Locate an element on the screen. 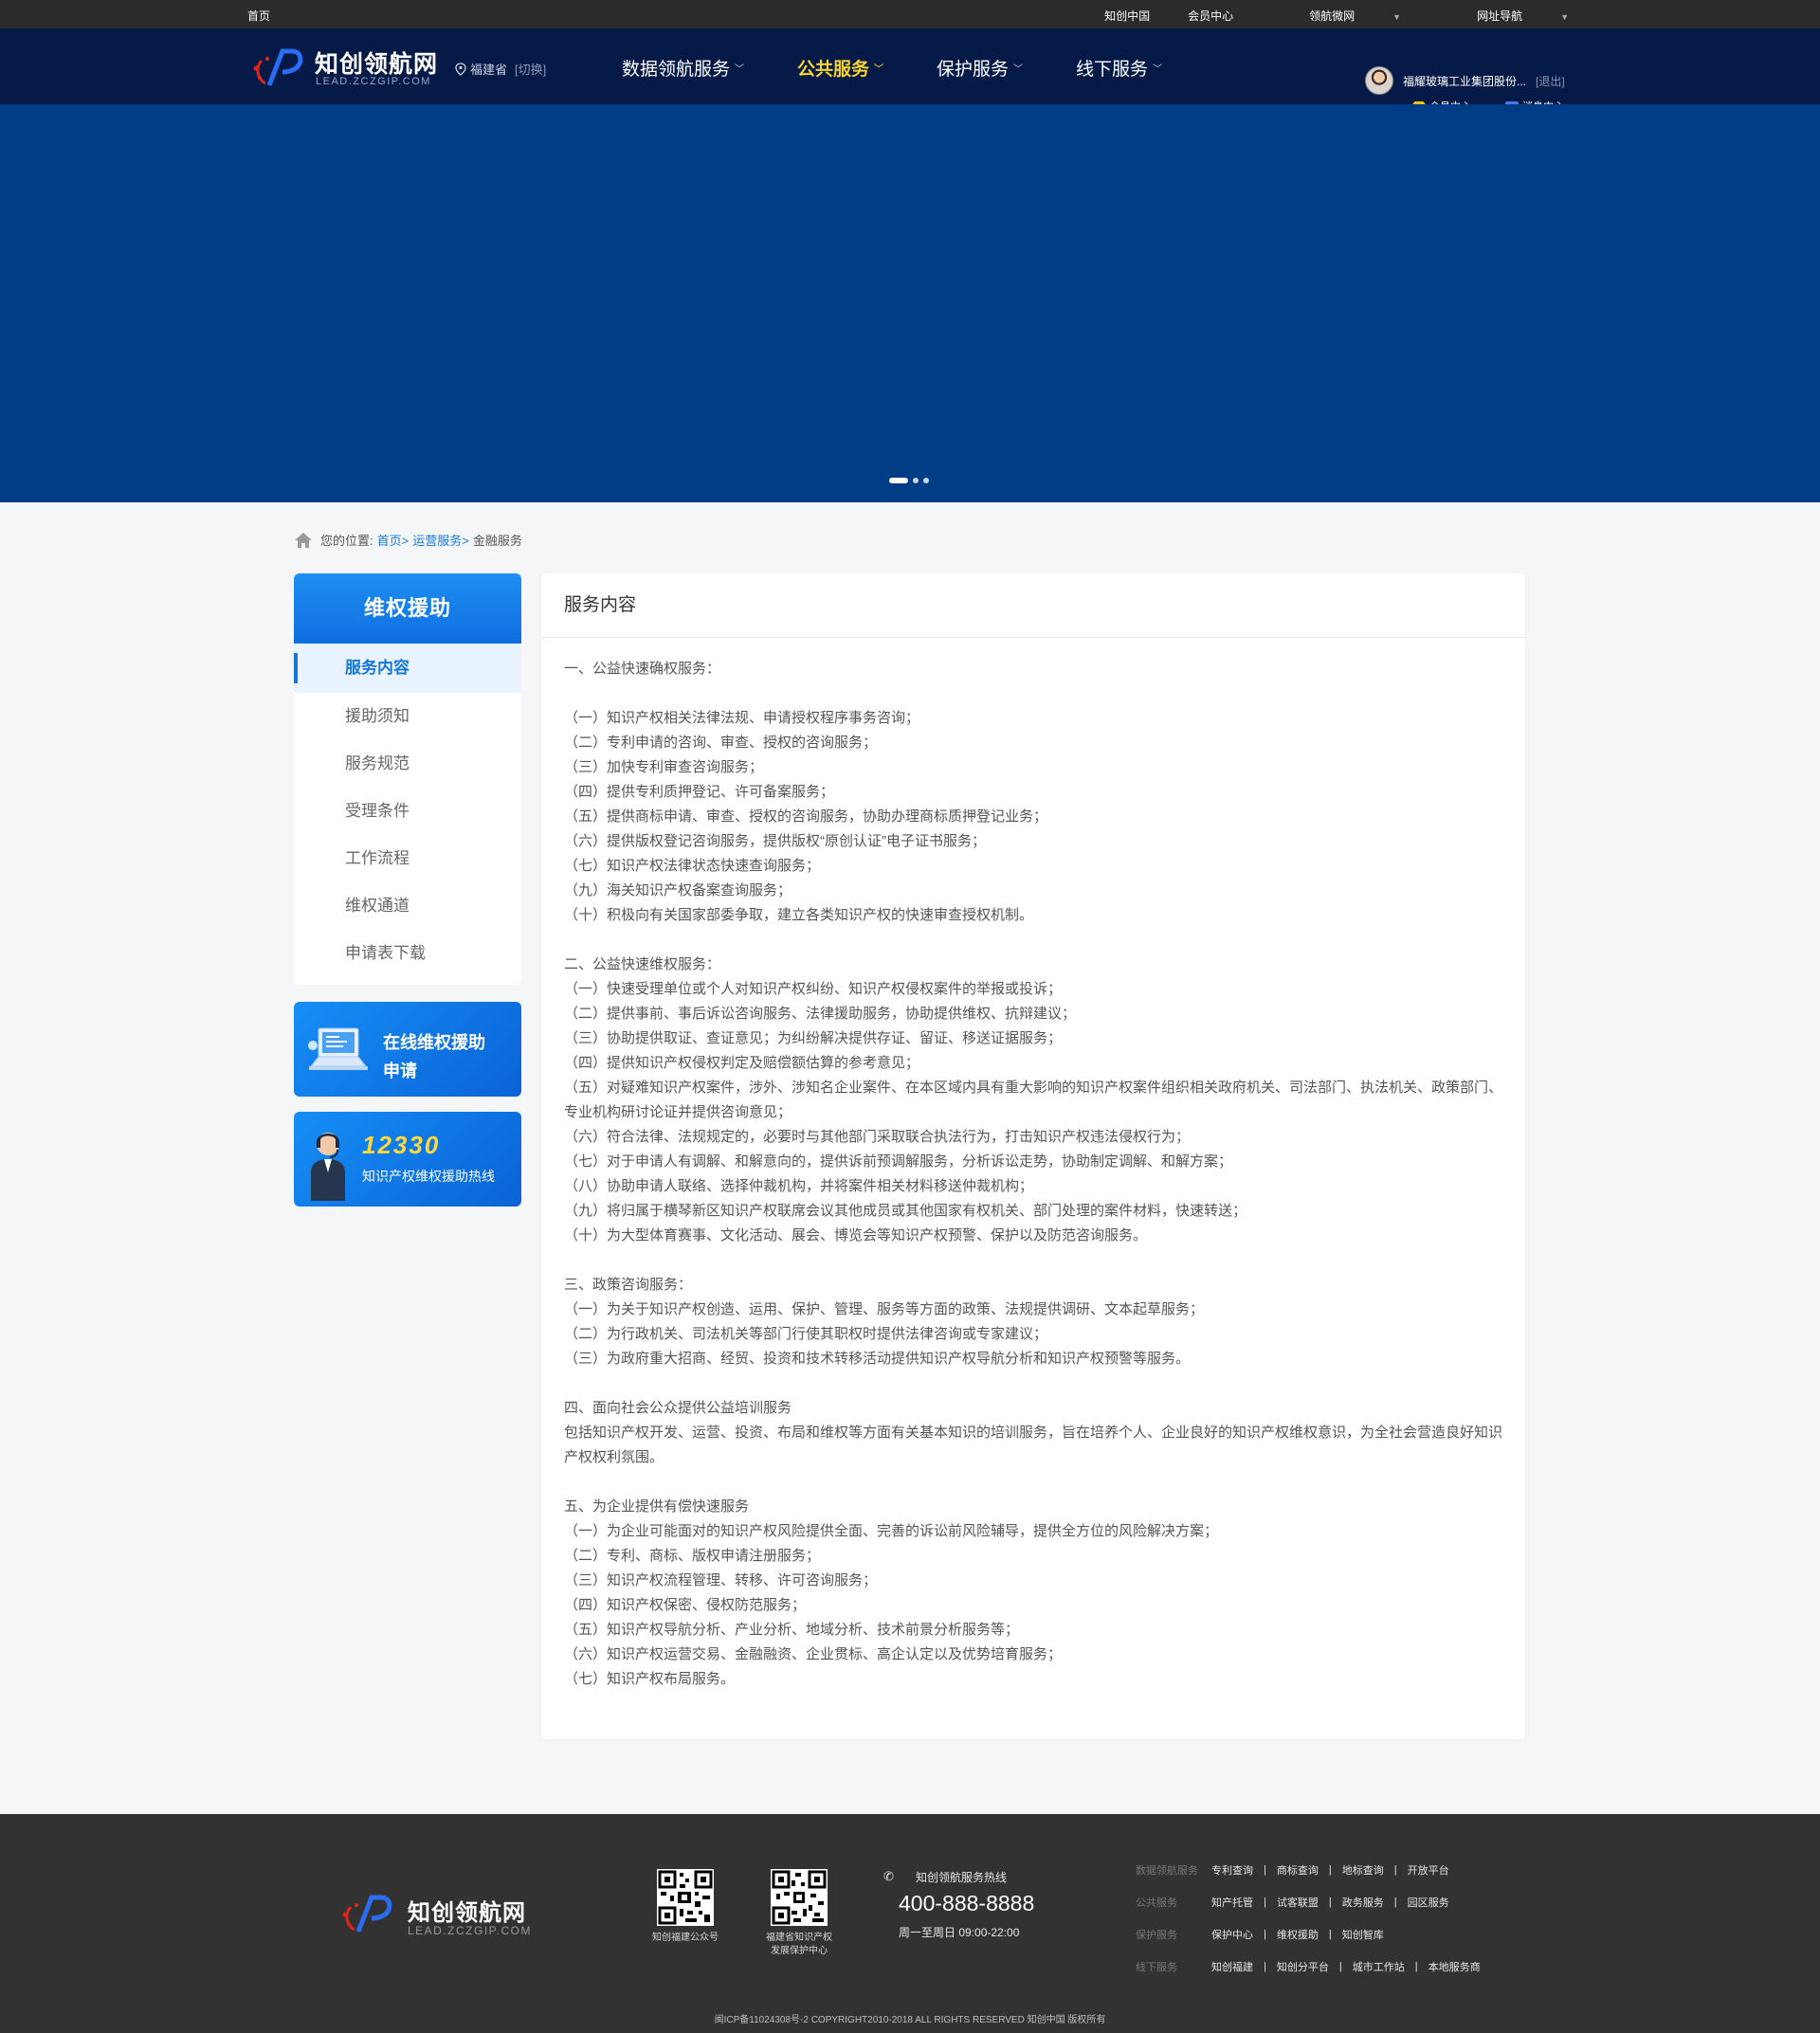 The height and width of the screenshot is (2033, 1820). top-link-micro: 领航微网 ▼ is located at coordinates (1336, 16).